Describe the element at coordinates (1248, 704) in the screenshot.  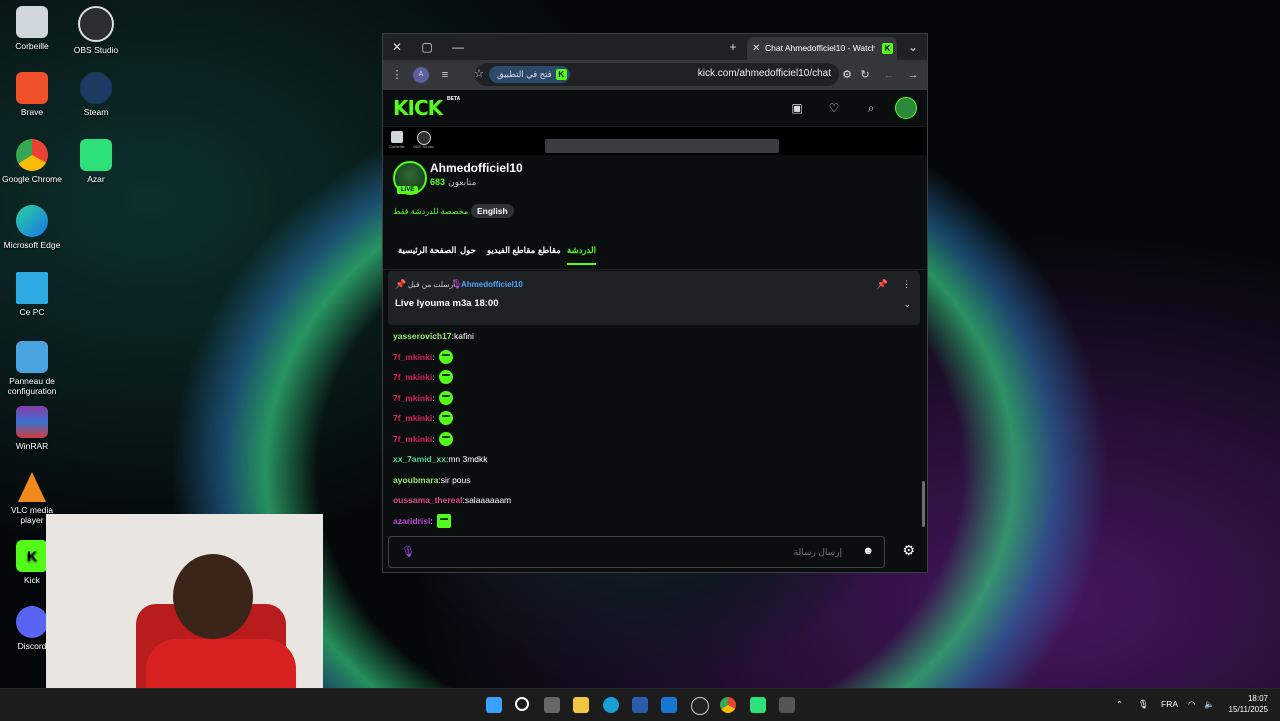
I see `system-clock: 18:07 15/11/2025` at that location.